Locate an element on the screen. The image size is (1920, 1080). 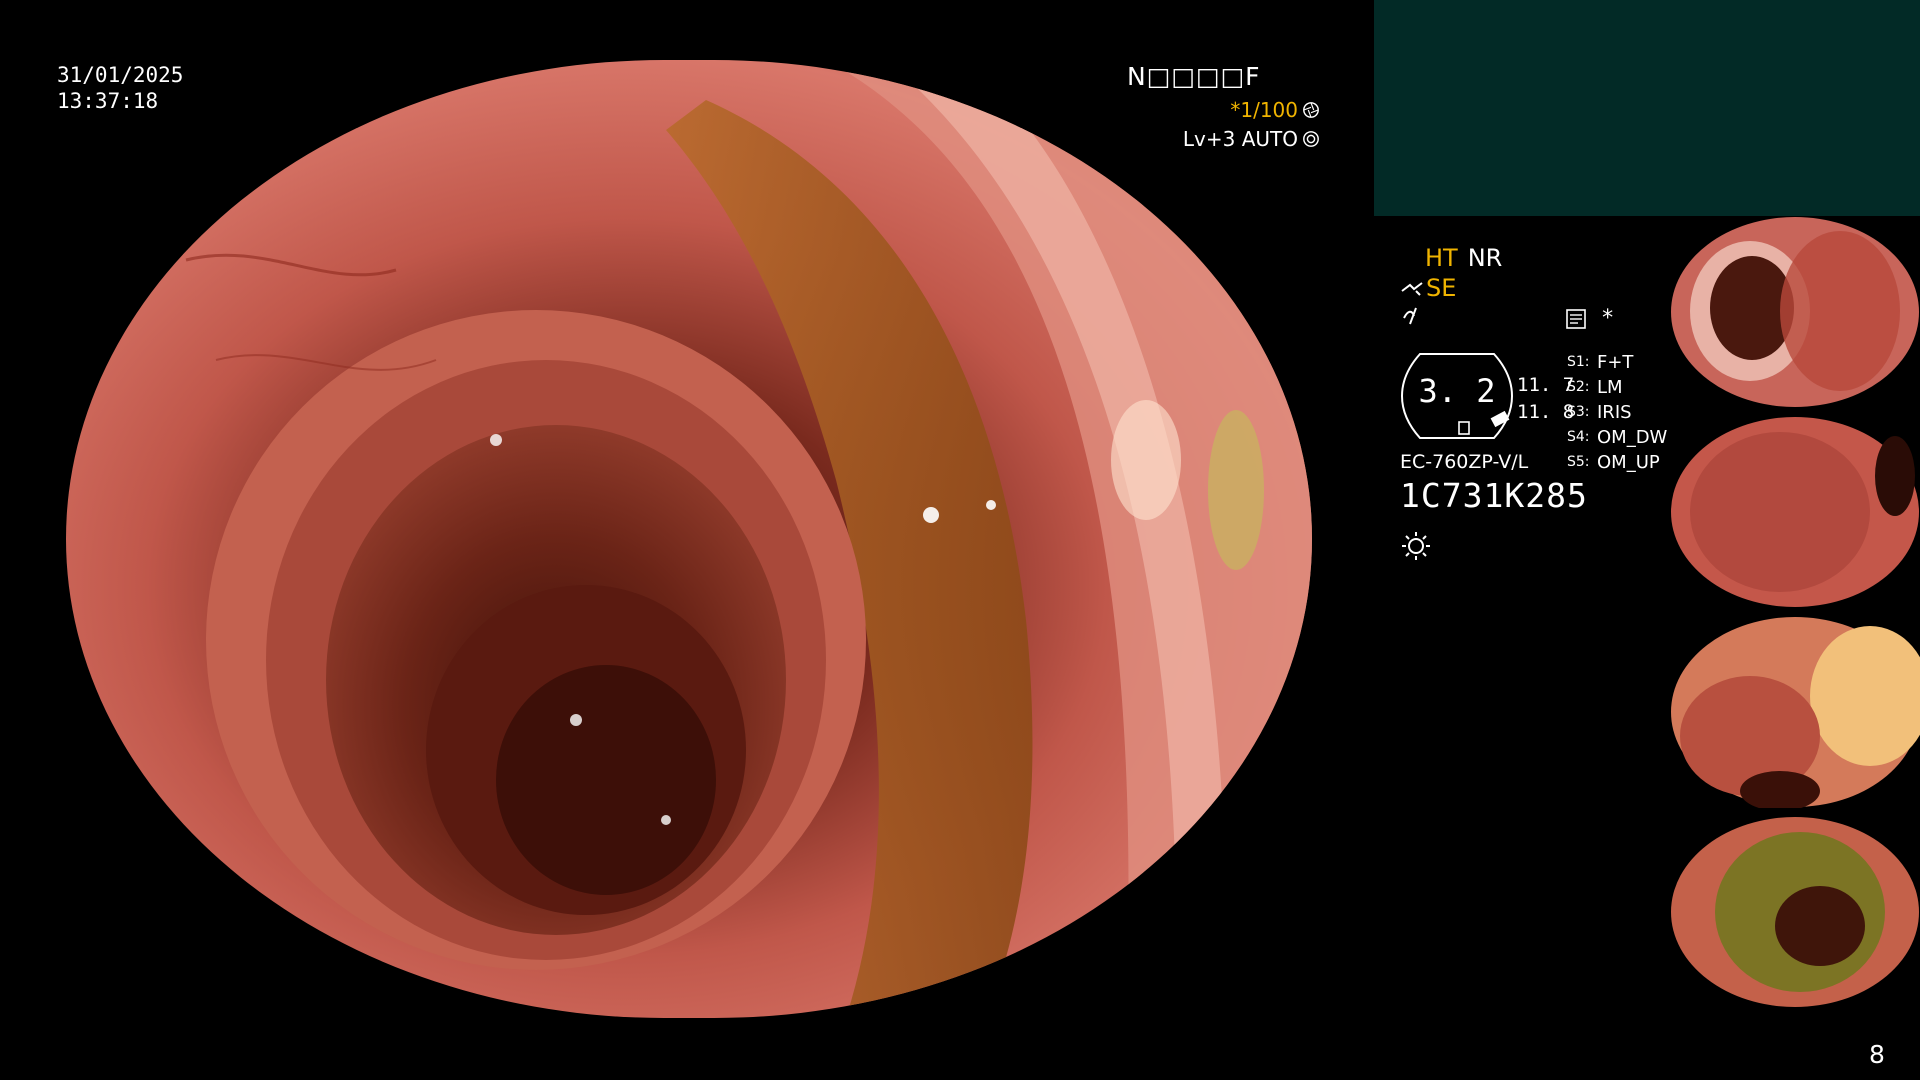
target-icon is located at coordinates (1311, 139).